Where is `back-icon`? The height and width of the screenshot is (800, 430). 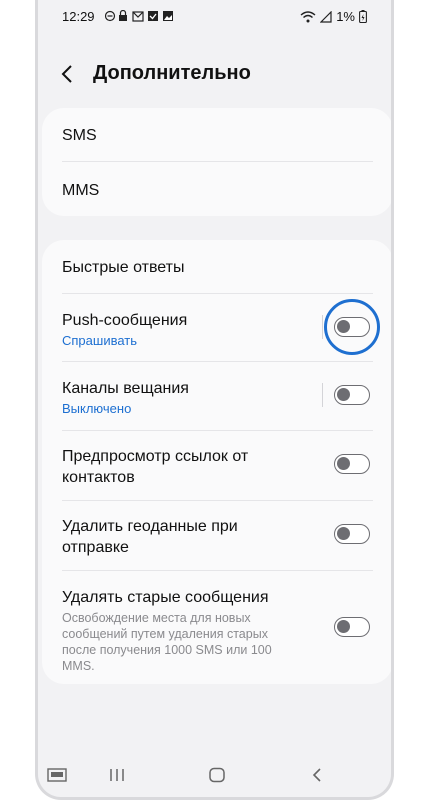
back-icon is located at coordinates (317, 775).